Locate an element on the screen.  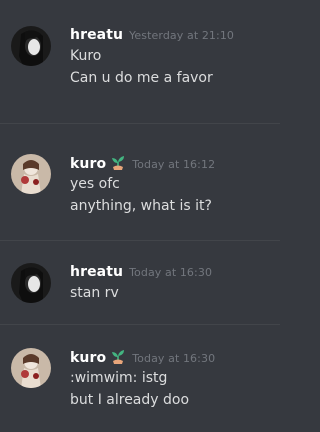
timestamp: Yesterday at 21:10 is located at coordinates (182, 35).